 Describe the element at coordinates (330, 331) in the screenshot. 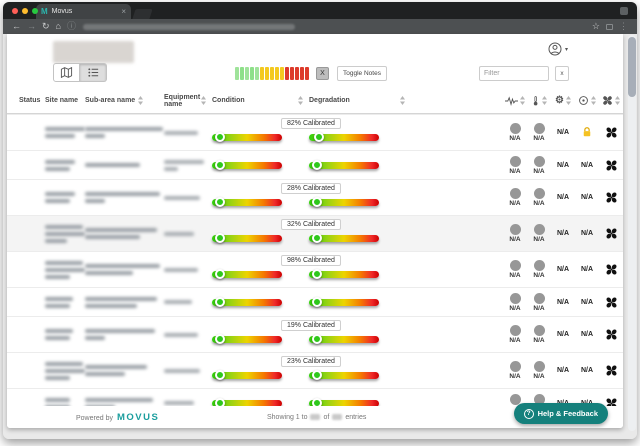

I see `degradation-slider: 19% Calibrated` at that location.